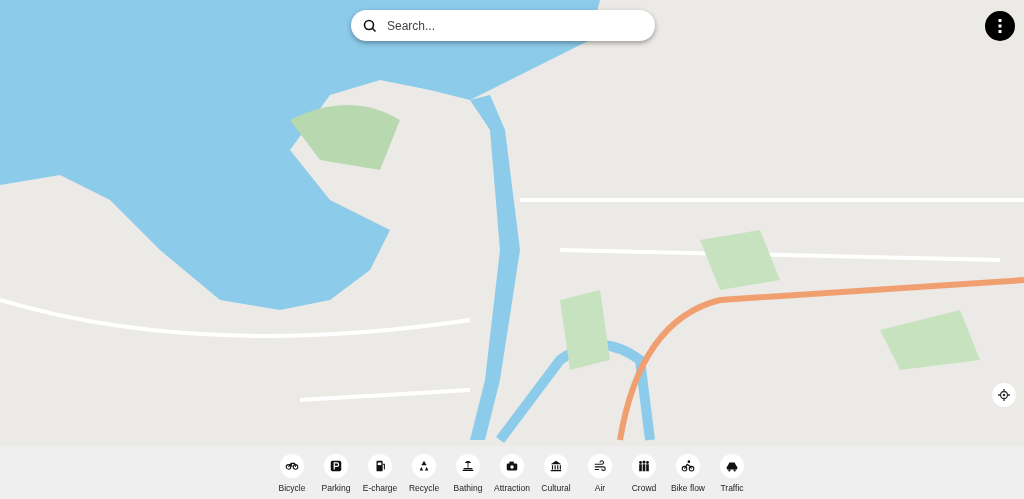  What do you see at coordinates (468, 474) in the screenshot?
I see `category-button: Bathing` at bounding box center [468, 474].